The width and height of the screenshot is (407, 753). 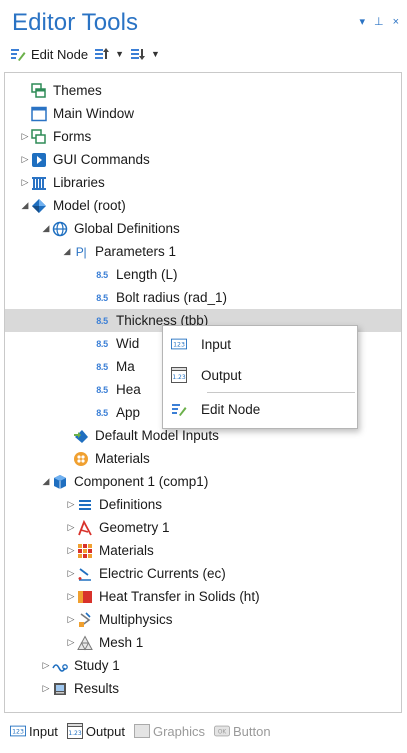 I want to click on tree-item-label: Materials, so click(x=122, y=458).